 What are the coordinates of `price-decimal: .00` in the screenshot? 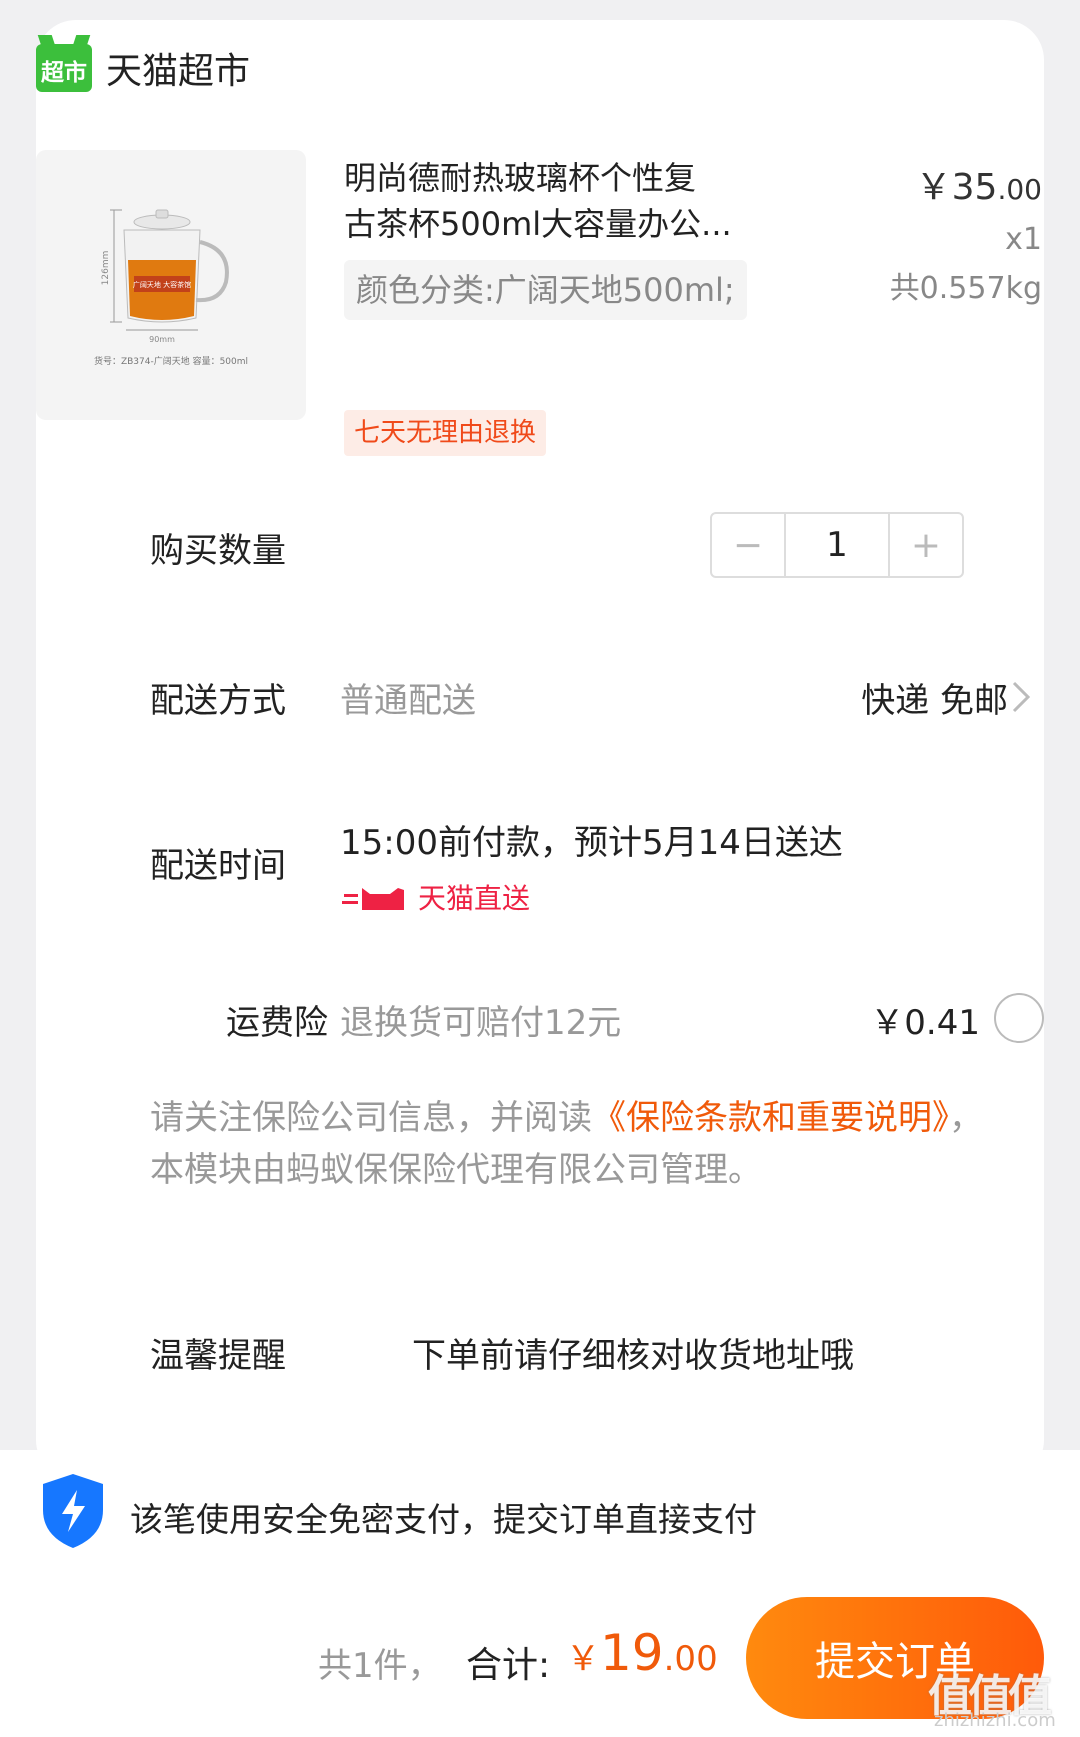 It's located at (1019, 189).